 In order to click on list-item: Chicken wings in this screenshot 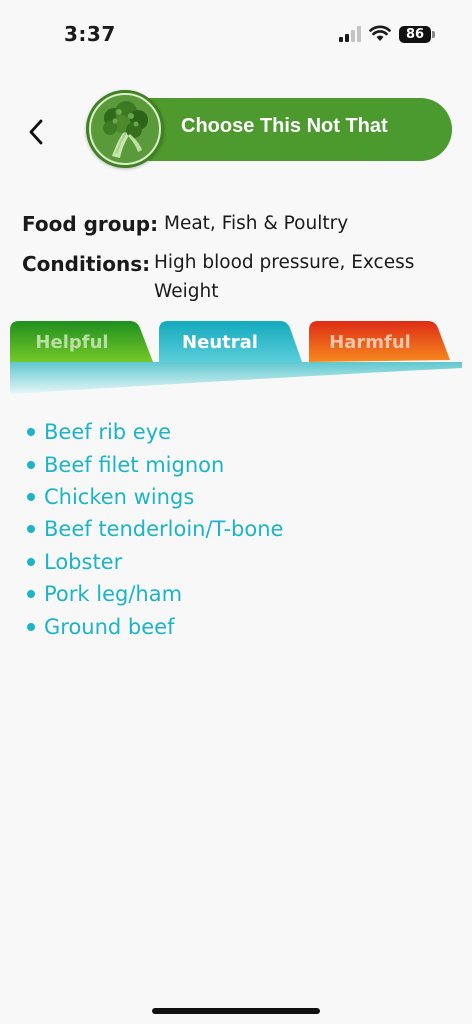, I will do `click(153, 497)`.